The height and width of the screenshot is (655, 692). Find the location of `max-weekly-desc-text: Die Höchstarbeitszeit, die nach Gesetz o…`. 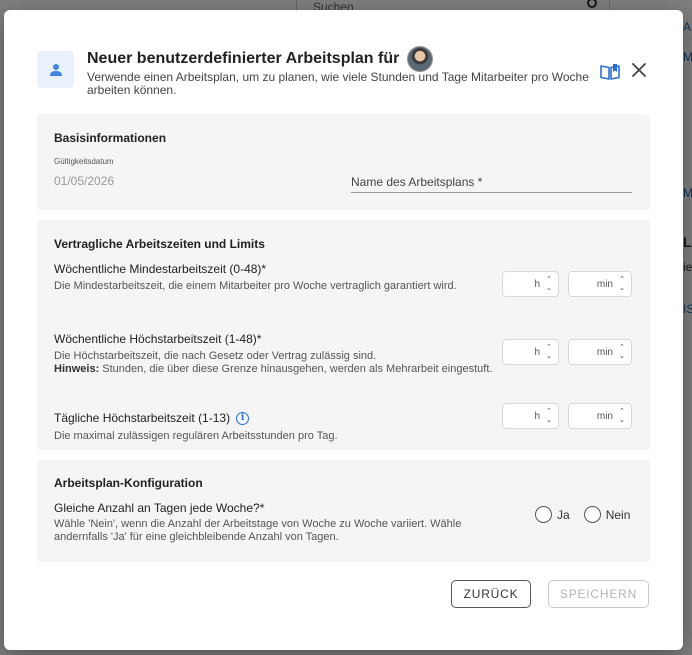

max-weekly-desc-text: Die Höchstarbeitszeit, die nach Gesetz o… is located at coordinates (215, 356).